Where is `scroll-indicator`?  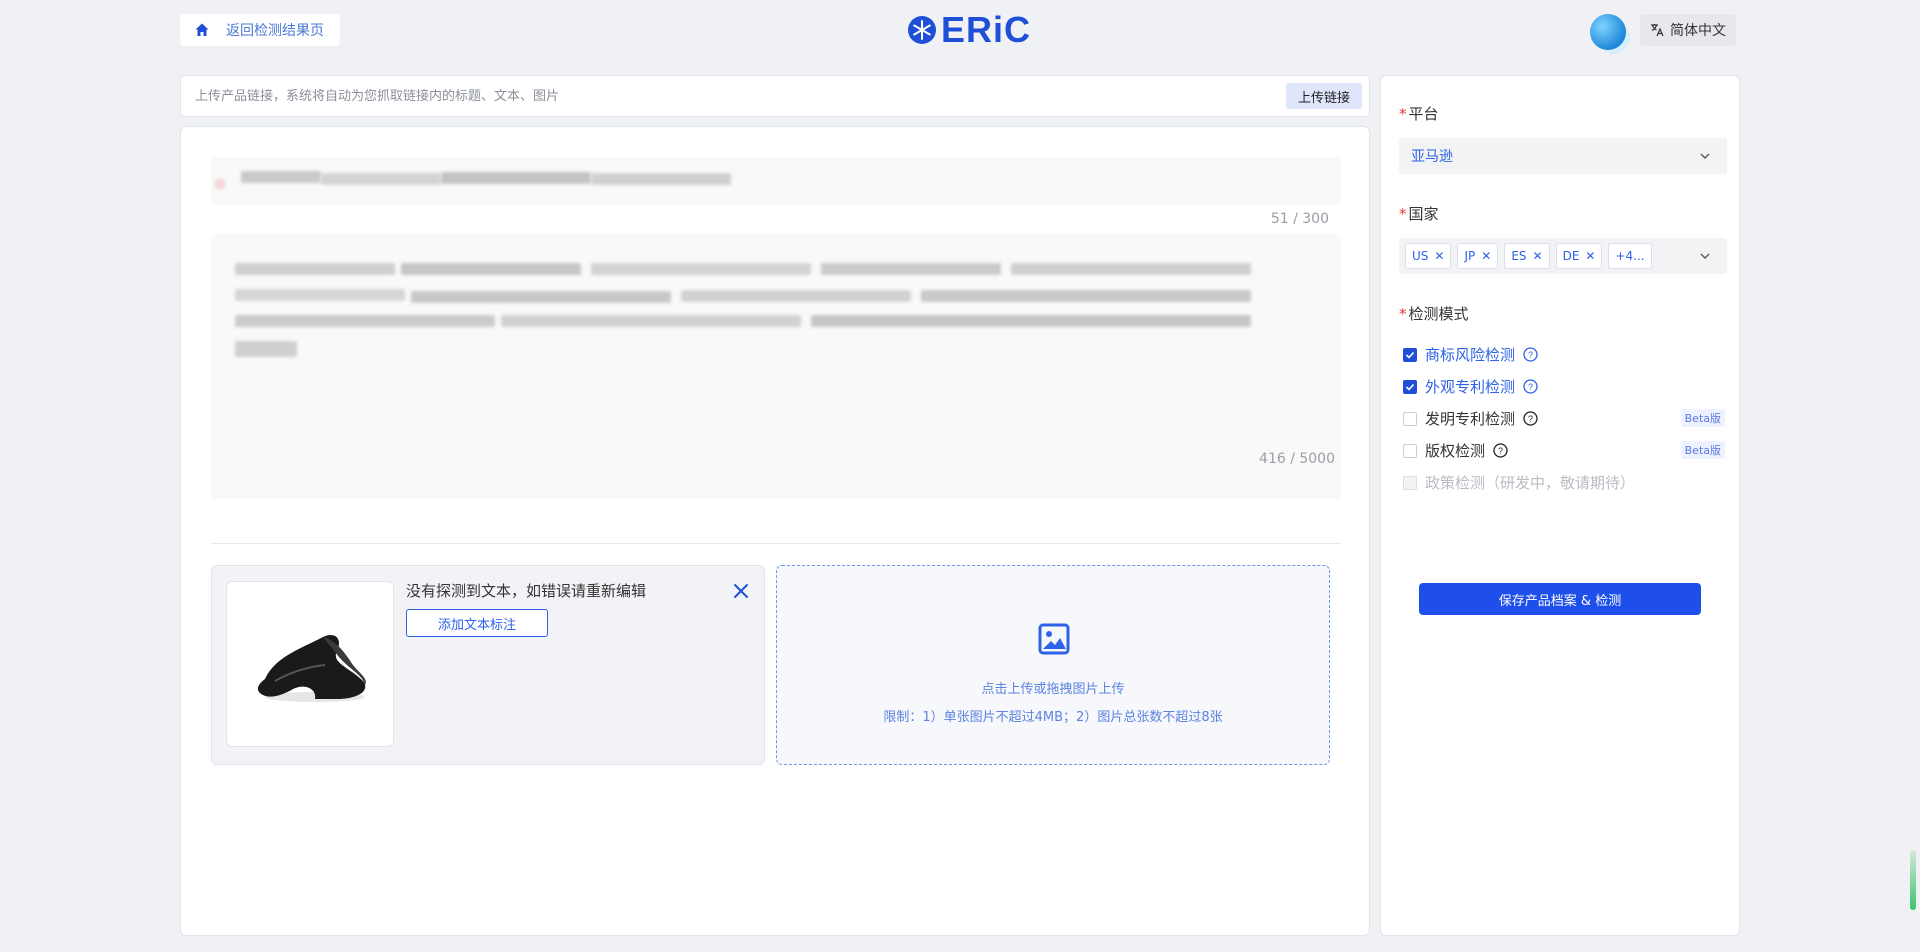 scroll-indicator is located at coordinates (1913, 880).